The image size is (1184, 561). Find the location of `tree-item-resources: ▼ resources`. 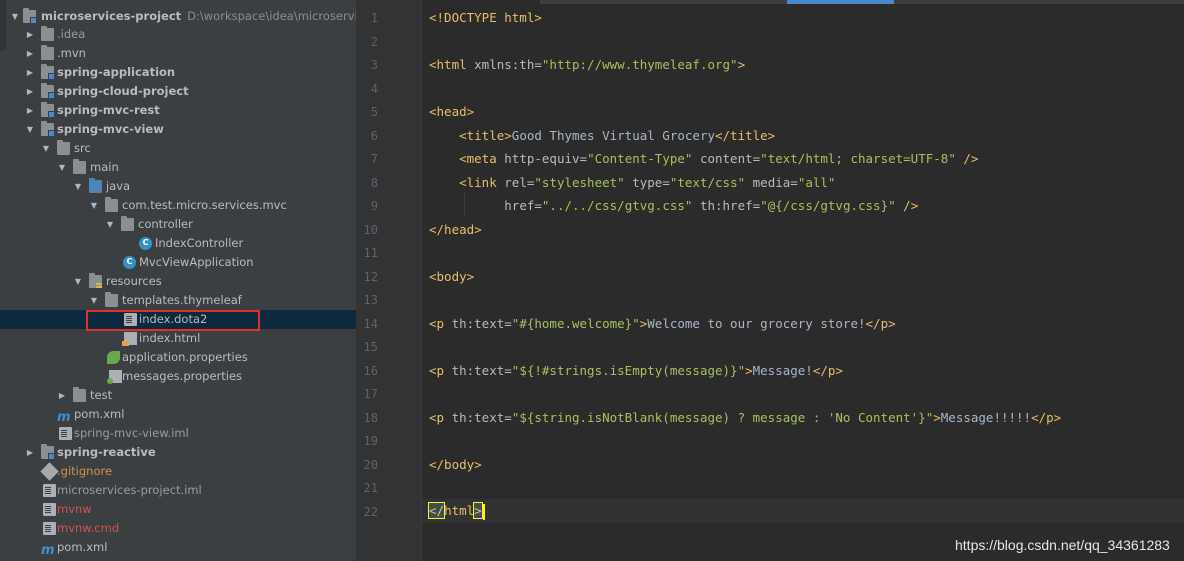

tree-item-resources: ▼ resources is located at coordinates (178, 281).